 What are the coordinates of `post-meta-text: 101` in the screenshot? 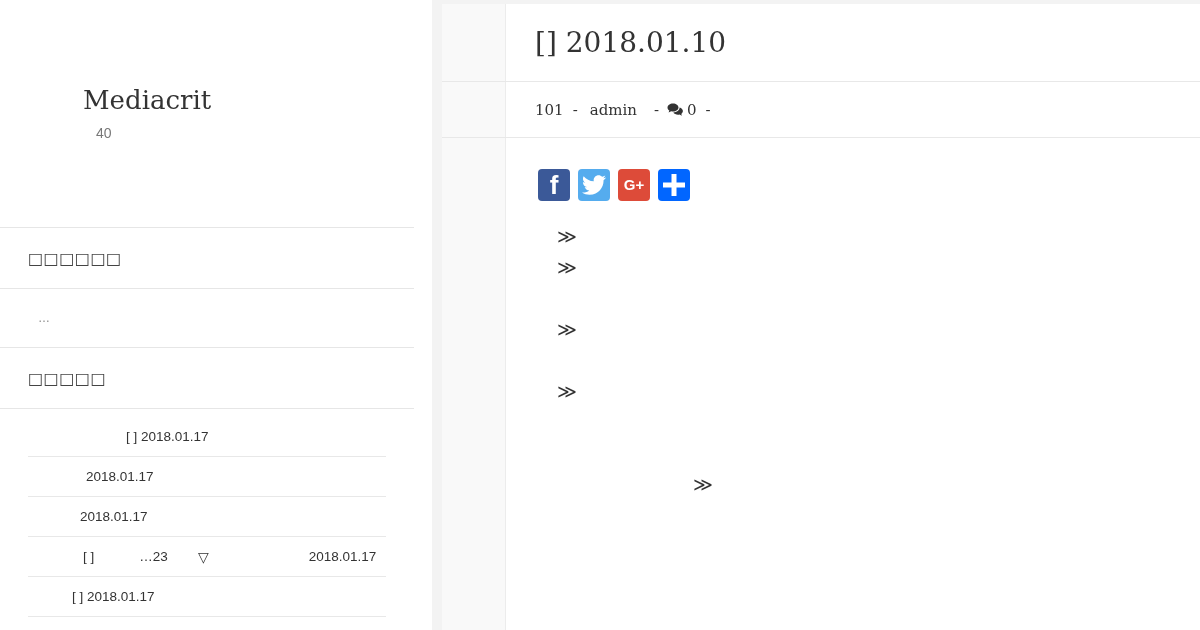 It's located at (549, 109).